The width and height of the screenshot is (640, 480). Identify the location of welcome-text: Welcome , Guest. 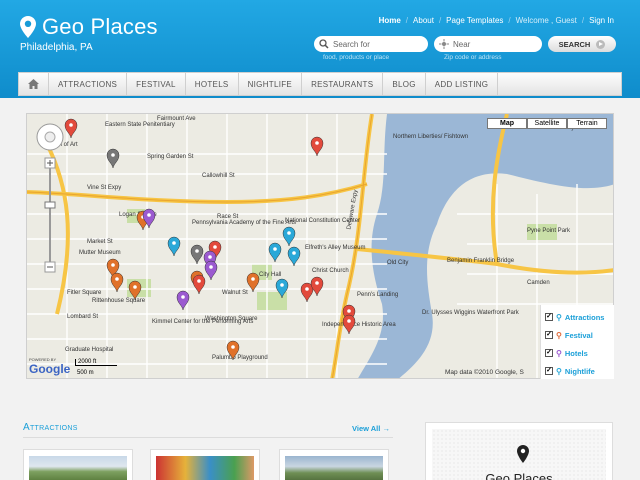
(546, 20).